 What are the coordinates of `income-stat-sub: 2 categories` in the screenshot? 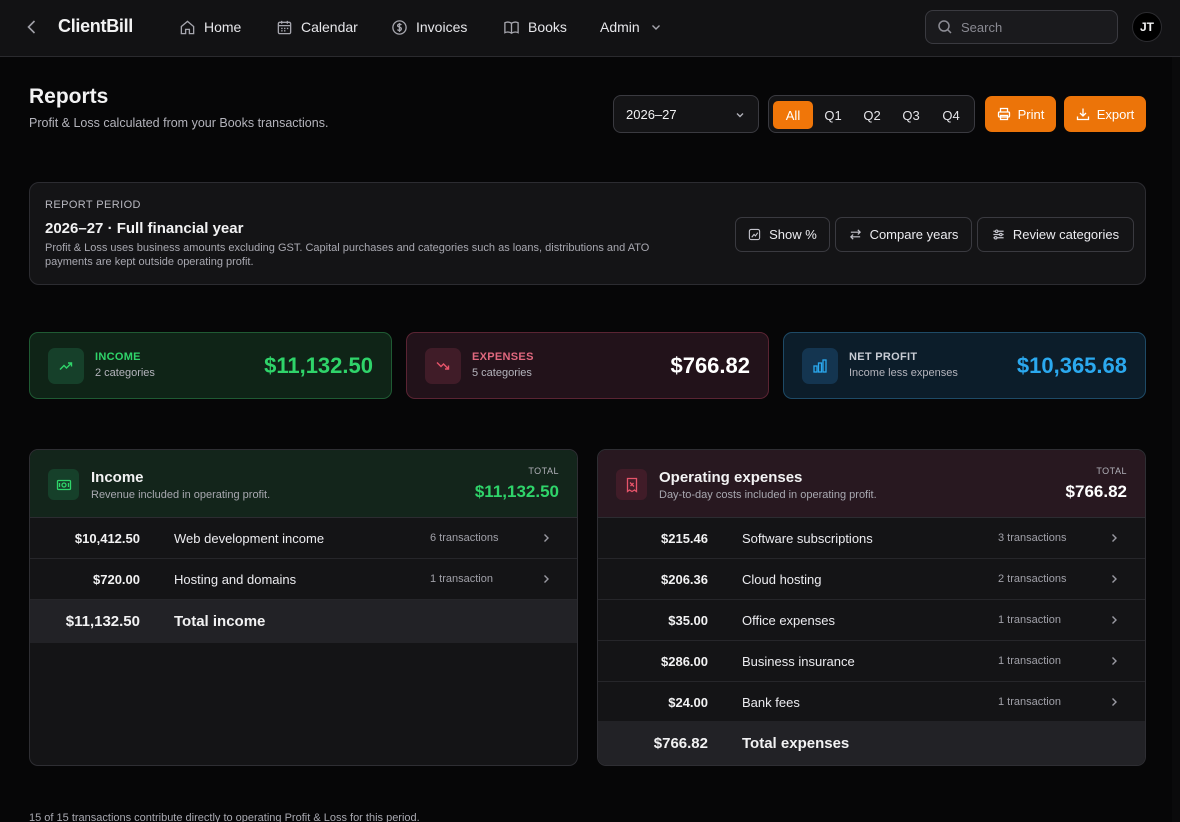 It's located at (125, 373).